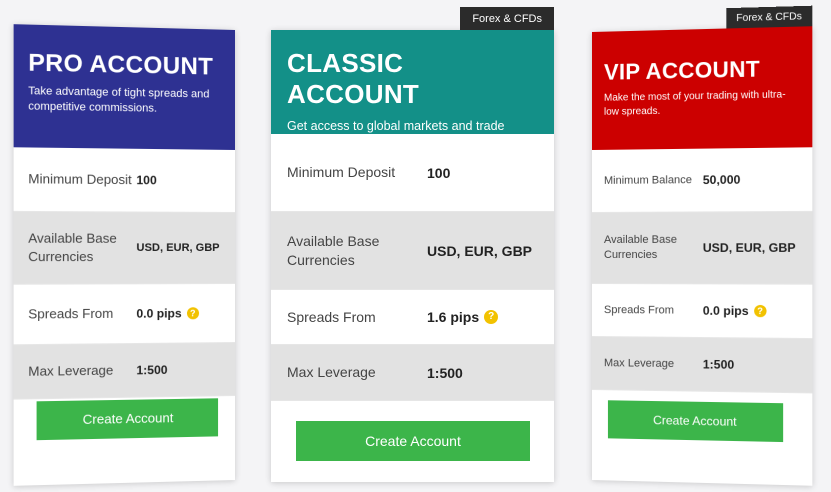 This screenshot has height=492, width=831. What do you see at coordinates (146, 180) in the screenshot?
I see `pro-min-deposit-value: 100` at bounding box center [146, 180].